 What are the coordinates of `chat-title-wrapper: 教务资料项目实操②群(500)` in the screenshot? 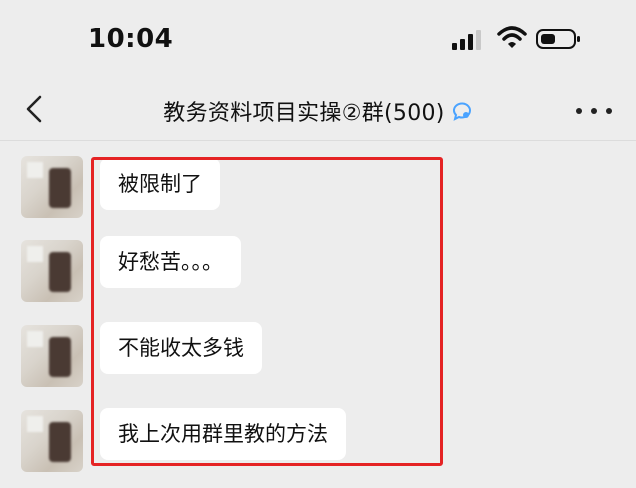 It's located at (318, 111).